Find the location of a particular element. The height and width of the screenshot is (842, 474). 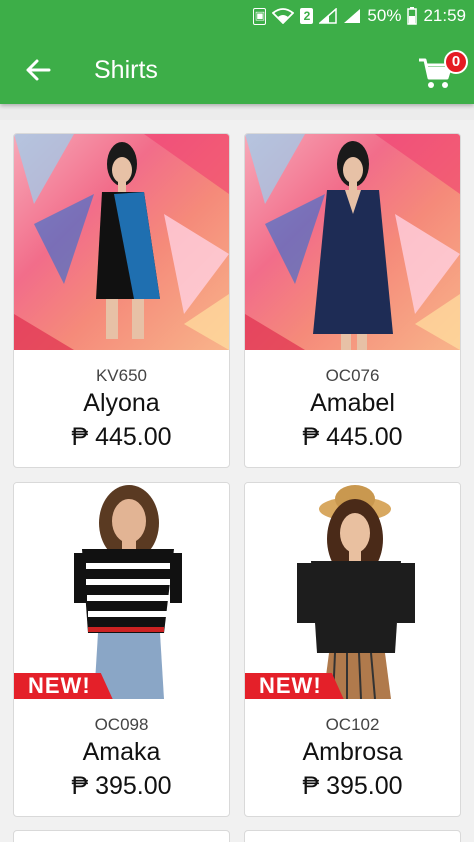

arrow-left-icon is located at coordinates (38, 70).